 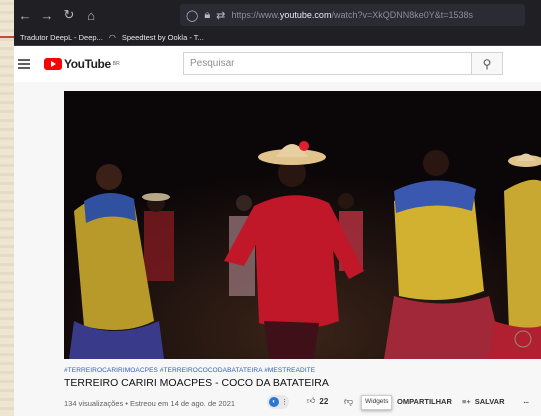 What do you see at coordinates (483, 401) in the screenshot?
I see `save-button: ≡+ SALVAR` at bounding box center [483, 401].